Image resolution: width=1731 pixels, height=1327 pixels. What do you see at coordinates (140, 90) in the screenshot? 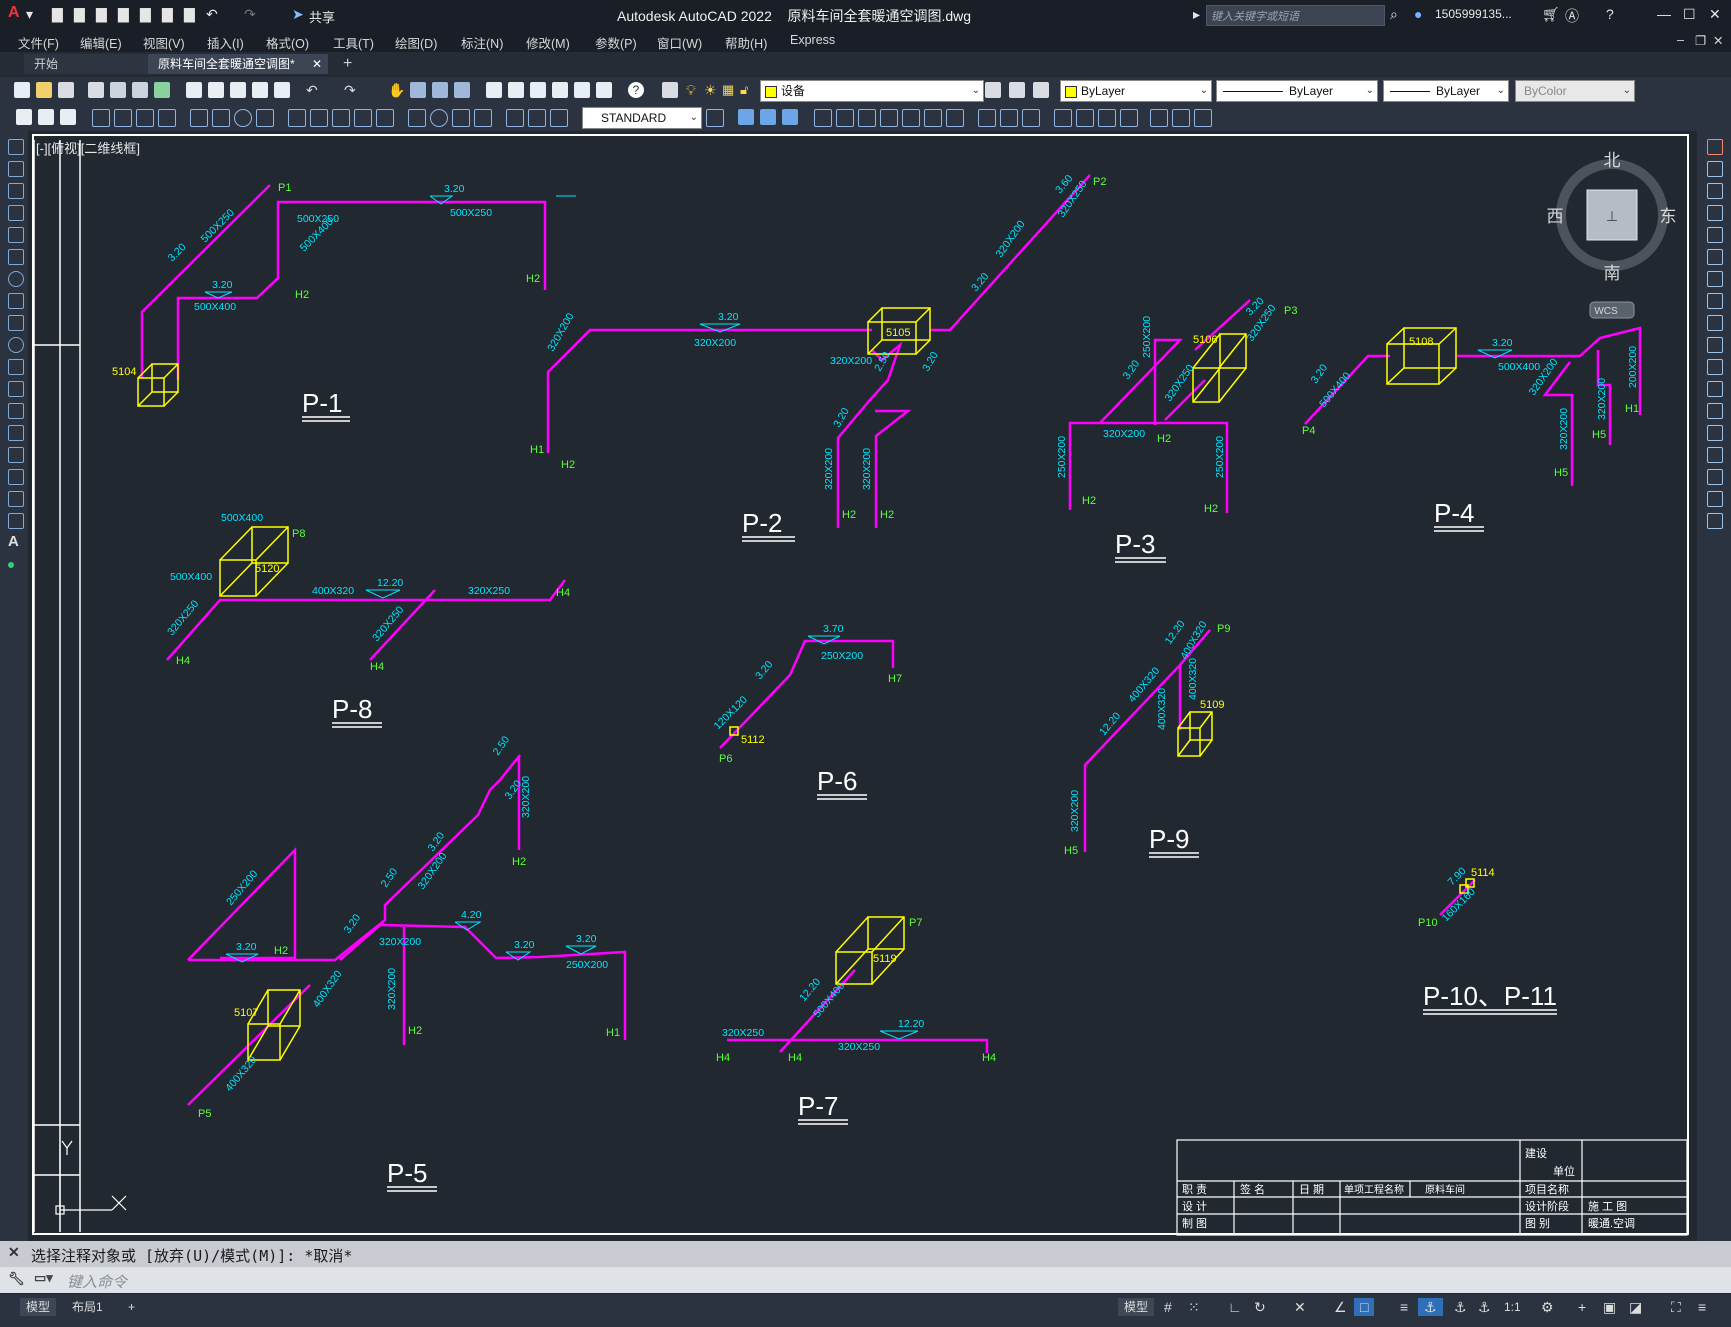
I see `publish-icon` at bounding box center [140, 90].